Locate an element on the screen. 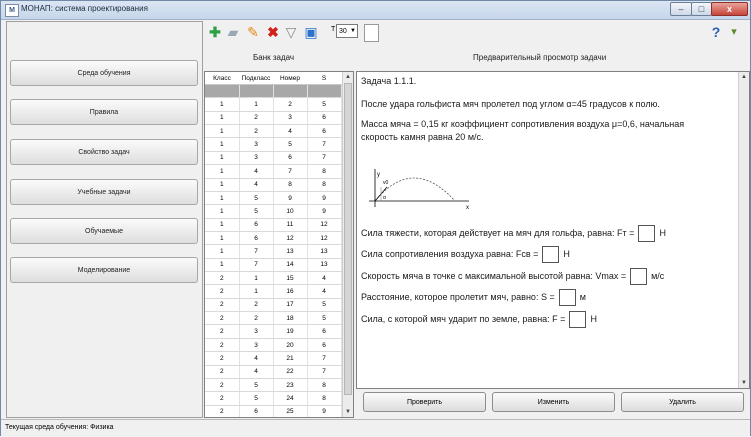 The height and width of the screenshot is (437, 751). table-row: 2 3 19 6 is located at coordinates (273, 331).